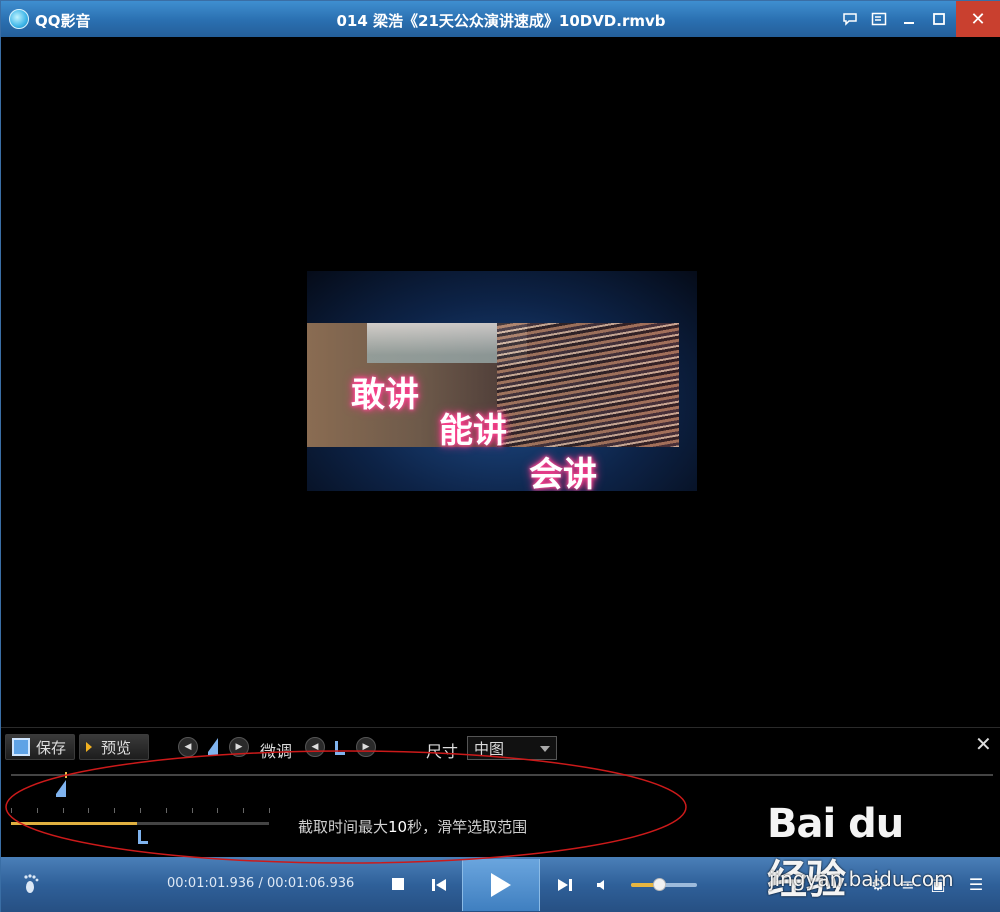  I want to click on playlist-icon, so click(879, 19).